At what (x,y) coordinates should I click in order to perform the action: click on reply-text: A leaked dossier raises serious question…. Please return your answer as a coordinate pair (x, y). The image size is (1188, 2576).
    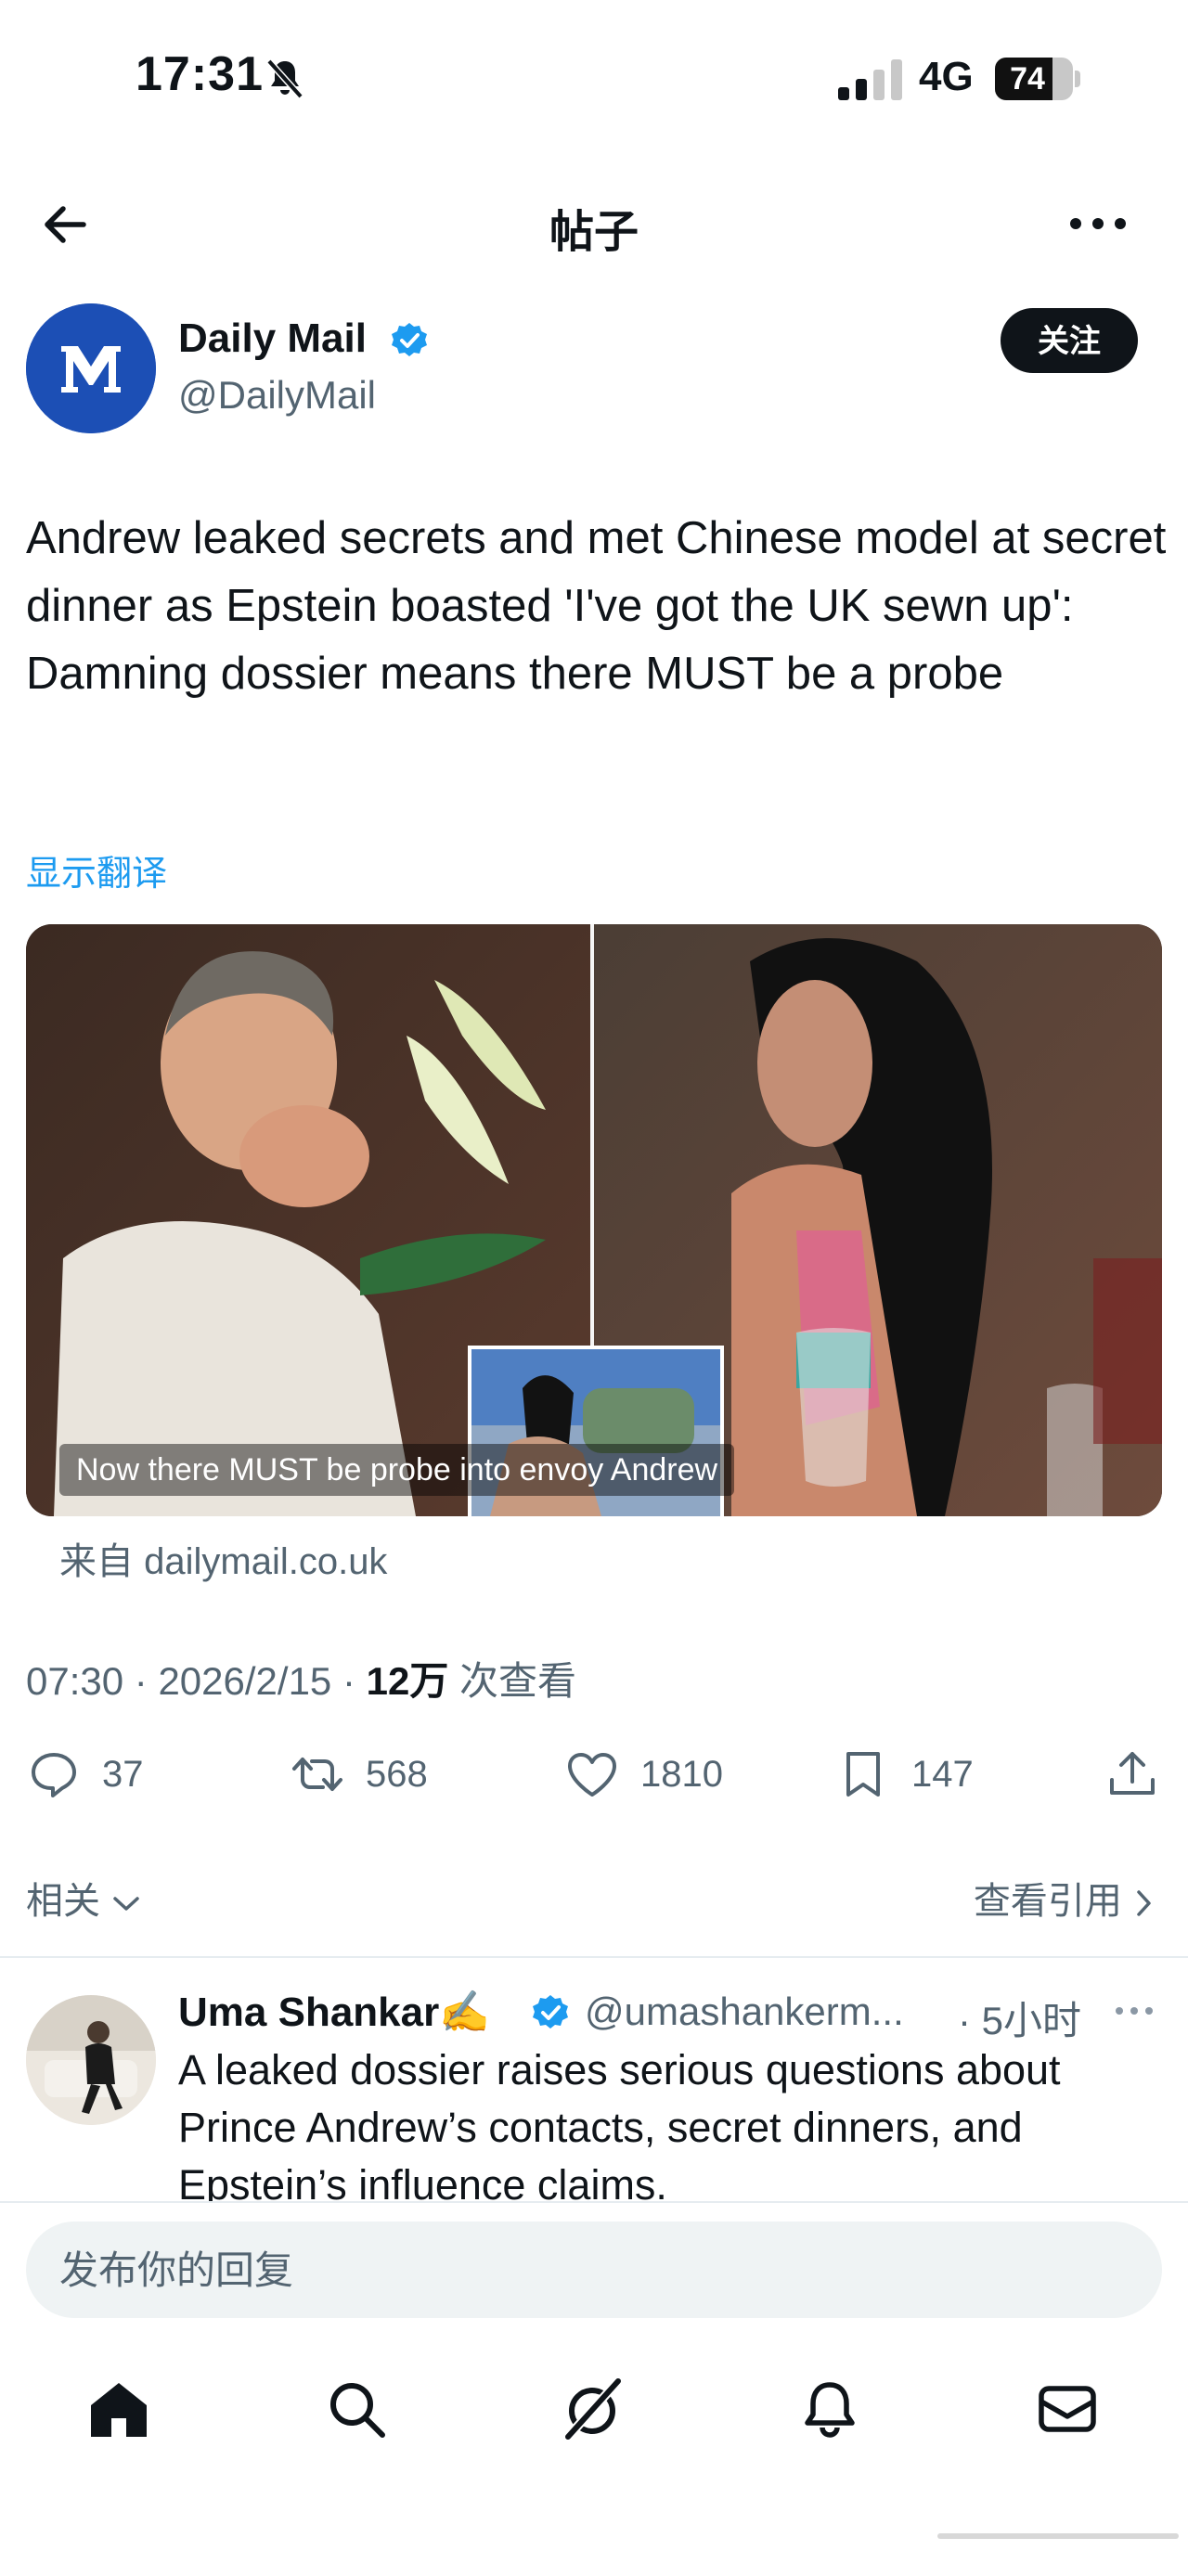
    Looking at the image, I should click on (619, 2125).